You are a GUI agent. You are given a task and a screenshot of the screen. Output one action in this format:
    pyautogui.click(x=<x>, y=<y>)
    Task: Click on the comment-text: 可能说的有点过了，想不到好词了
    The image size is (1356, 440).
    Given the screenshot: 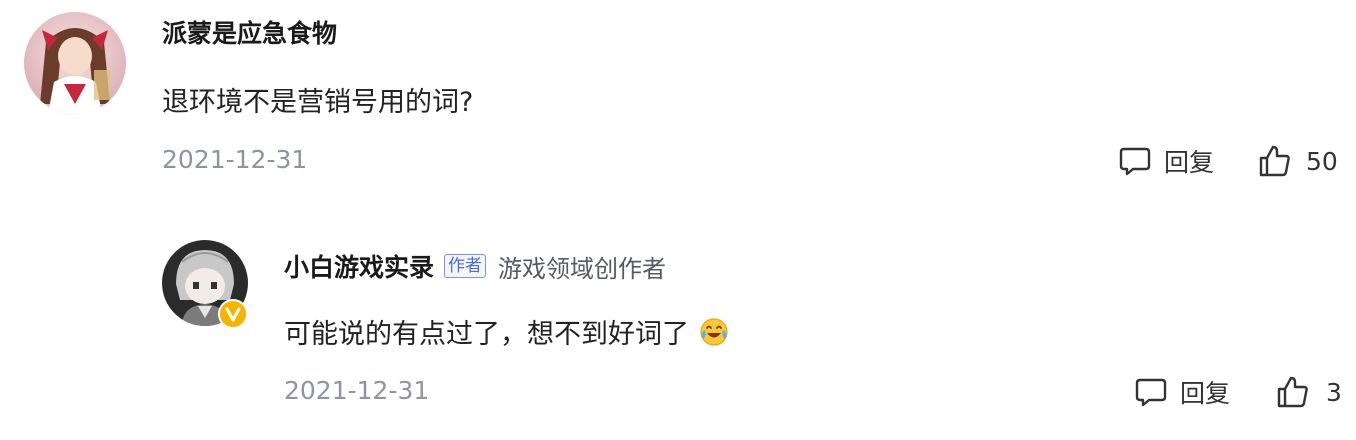 What is the action you would take?
    pyautogui.click(x=486, y=334)
    